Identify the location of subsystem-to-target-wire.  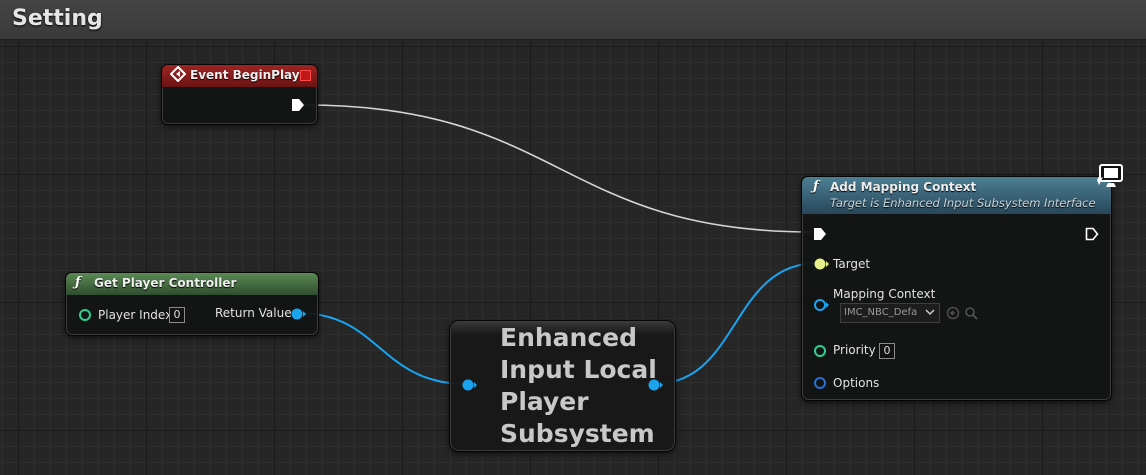
(736, 323).